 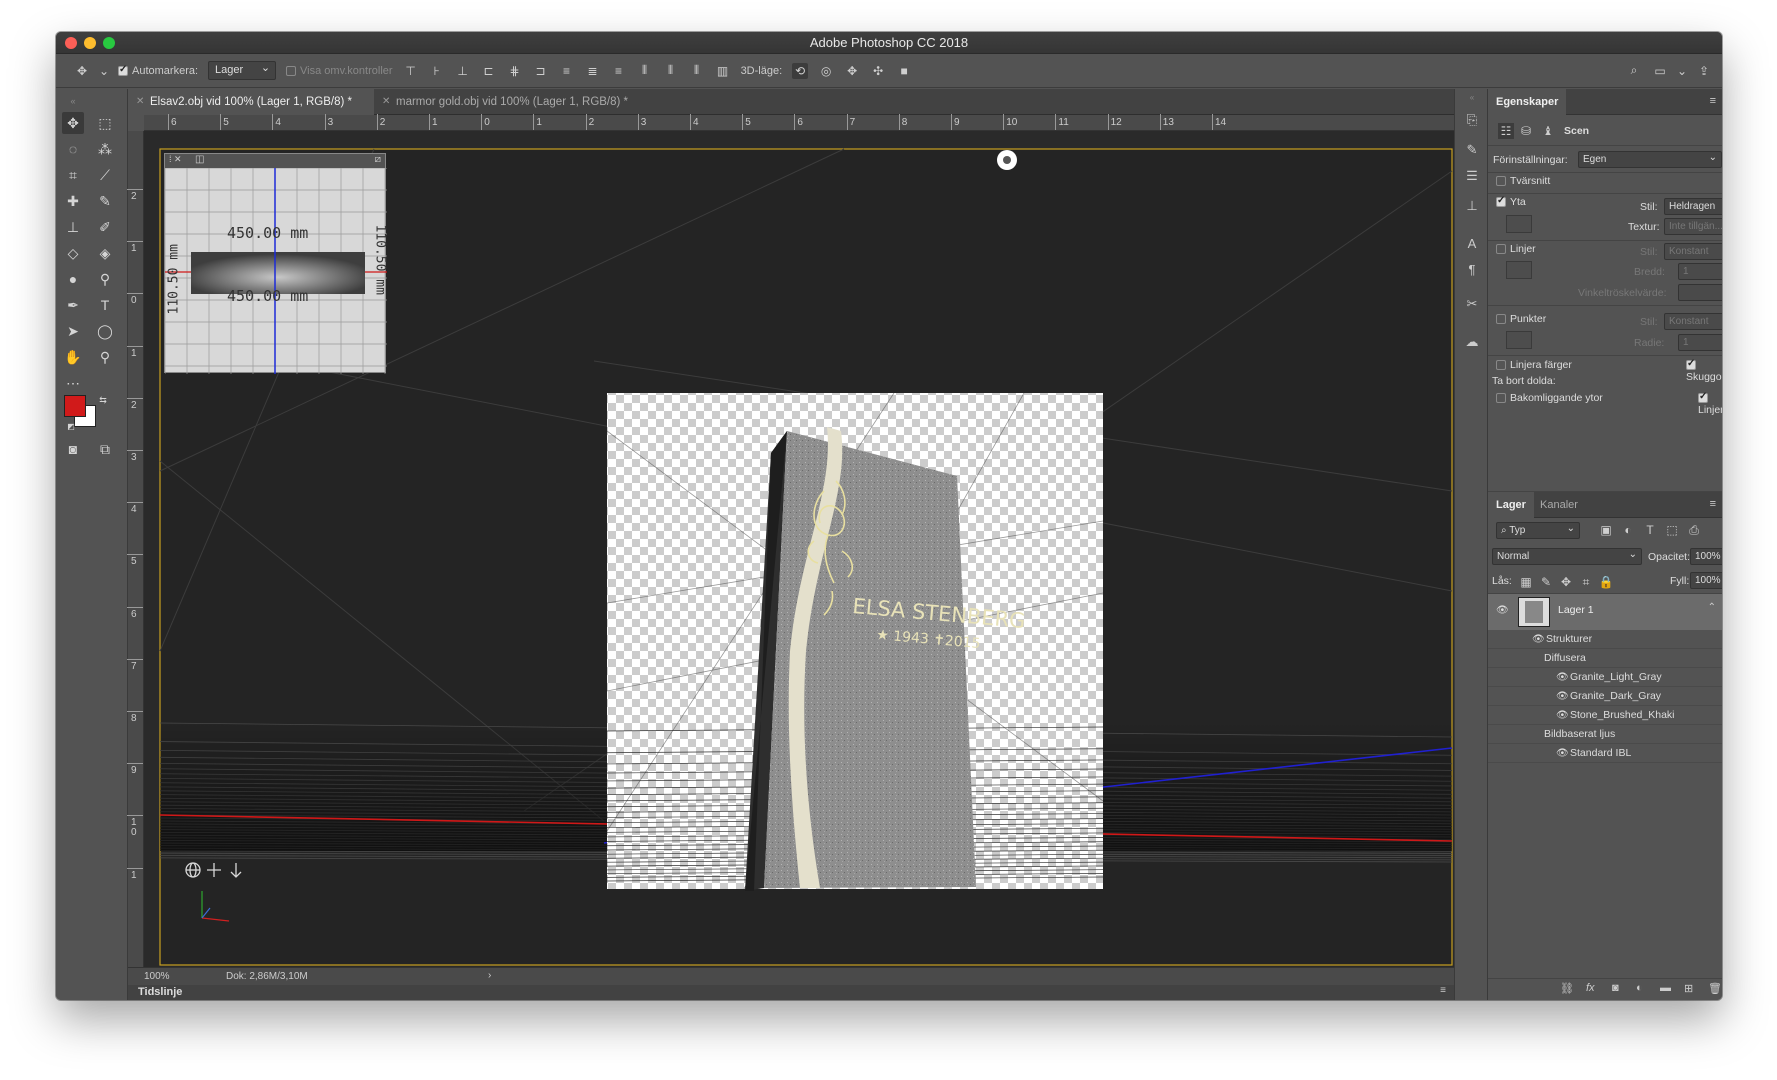 What do you see at coordinates (878, 71) in the screenshot?
I see `slide-3d-icon: ✣` at bounding box center [878, 71].